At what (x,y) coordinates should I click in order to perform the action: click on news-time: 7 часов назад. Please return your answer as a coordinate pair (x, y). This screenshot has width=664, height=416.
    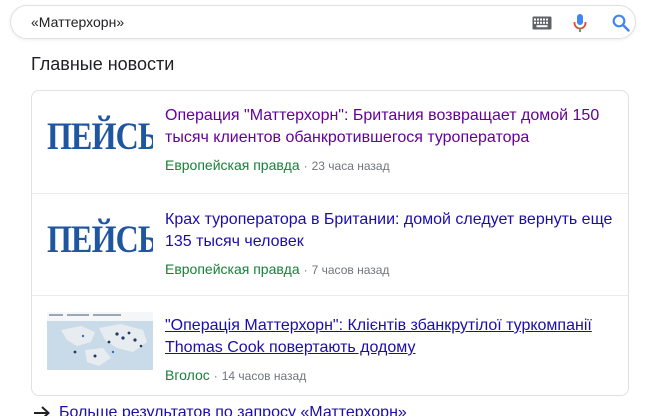
    Looking at the image, I should click on (350, 270).